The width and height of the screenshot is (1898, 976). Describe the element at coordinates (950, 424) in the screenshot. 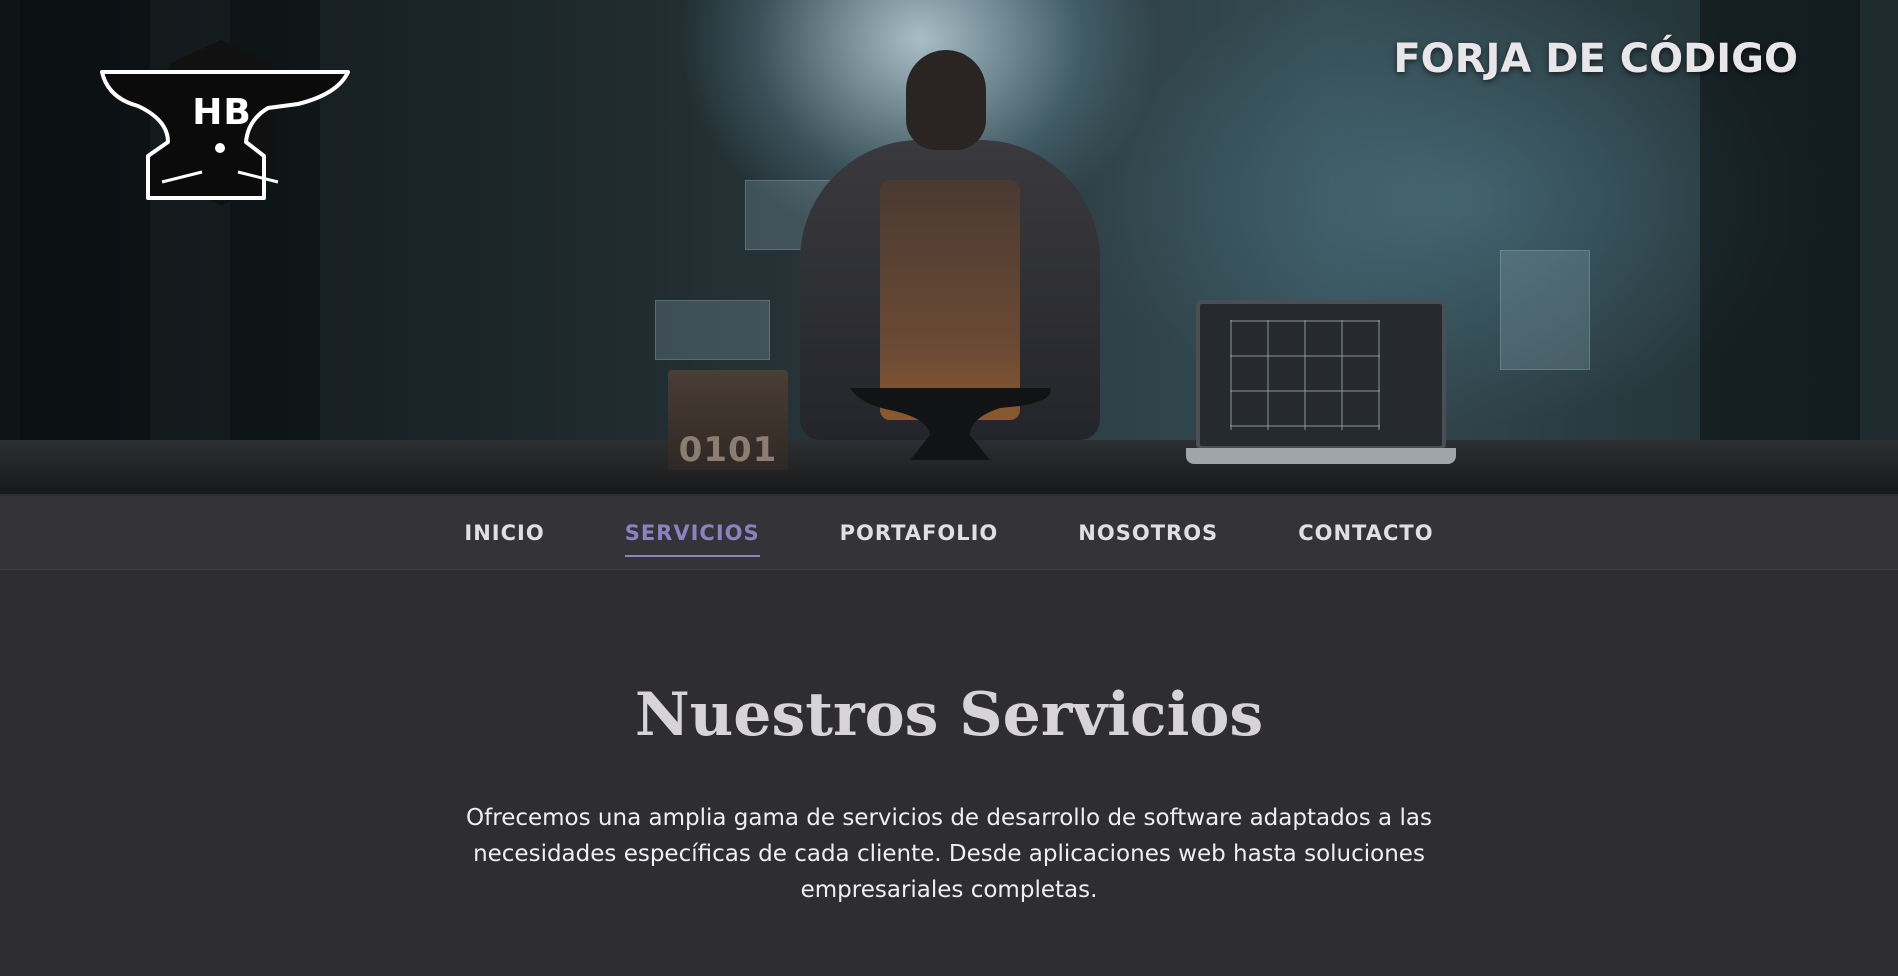

I see `anvil-illustration` at that location.